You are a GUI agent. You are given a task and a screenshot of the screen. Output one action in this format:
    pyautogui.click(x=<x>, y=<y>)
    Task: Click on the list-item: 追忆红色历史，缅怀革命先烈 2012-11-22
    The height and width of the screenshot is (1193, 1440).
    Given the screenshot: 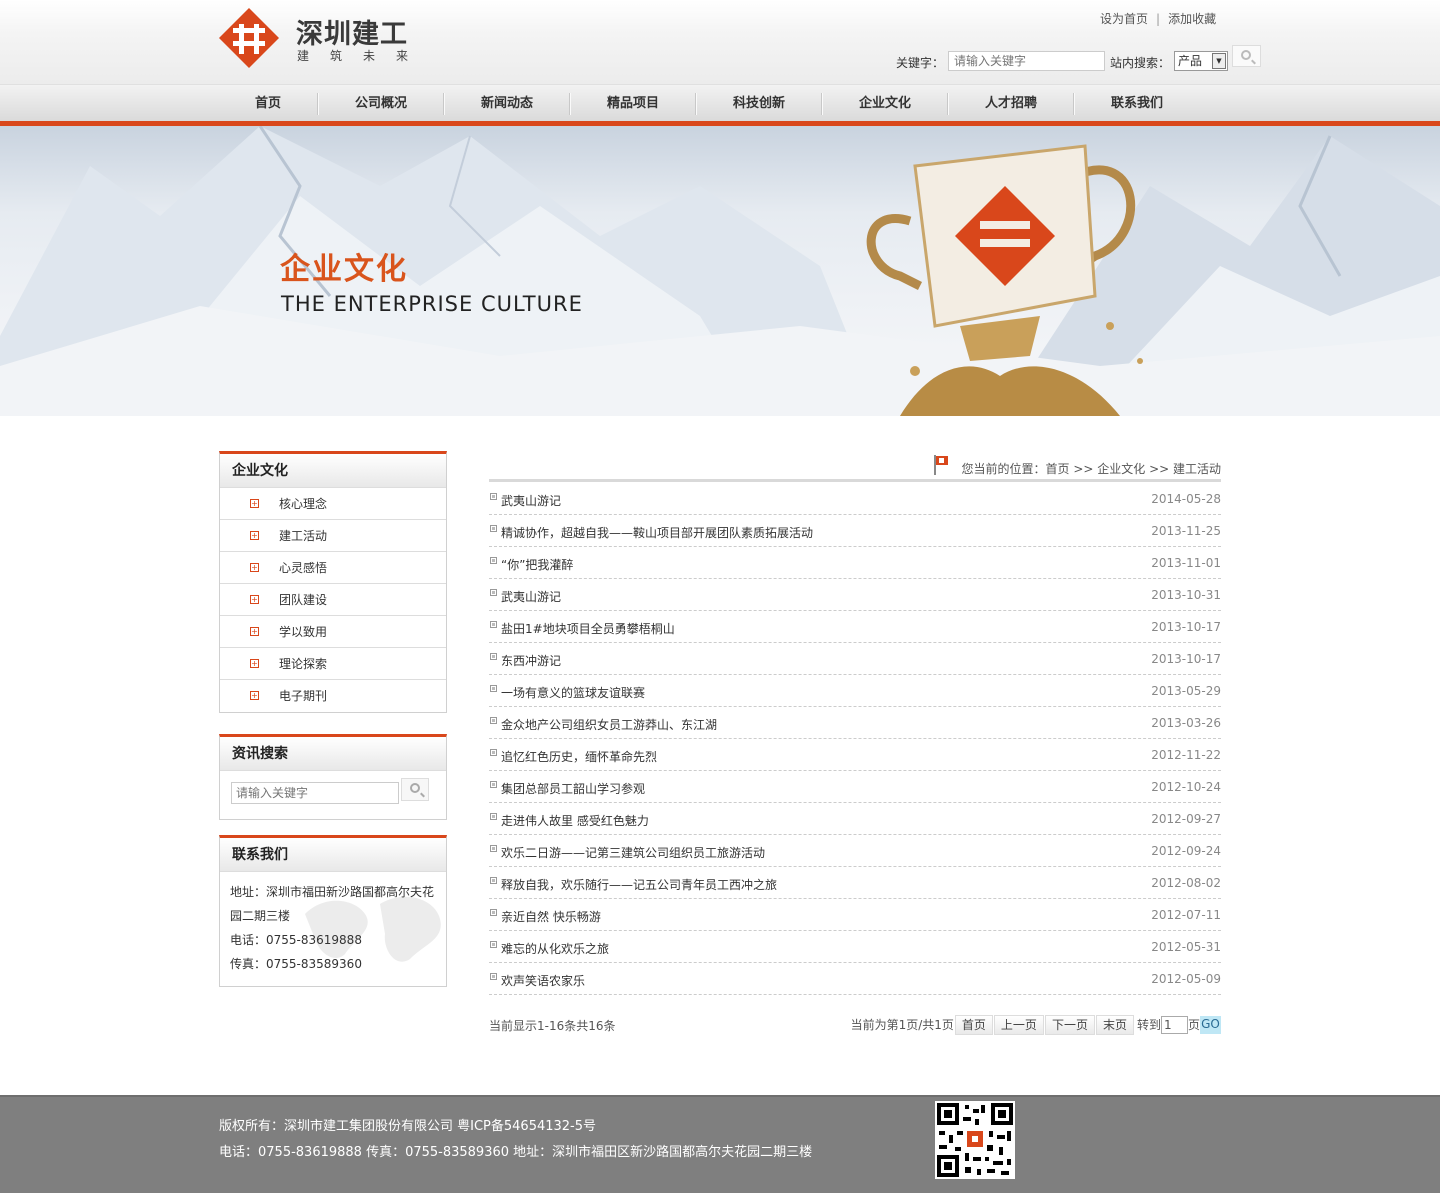 What is the action you would take?
    pyautogui.click(x=855, y=755)
    